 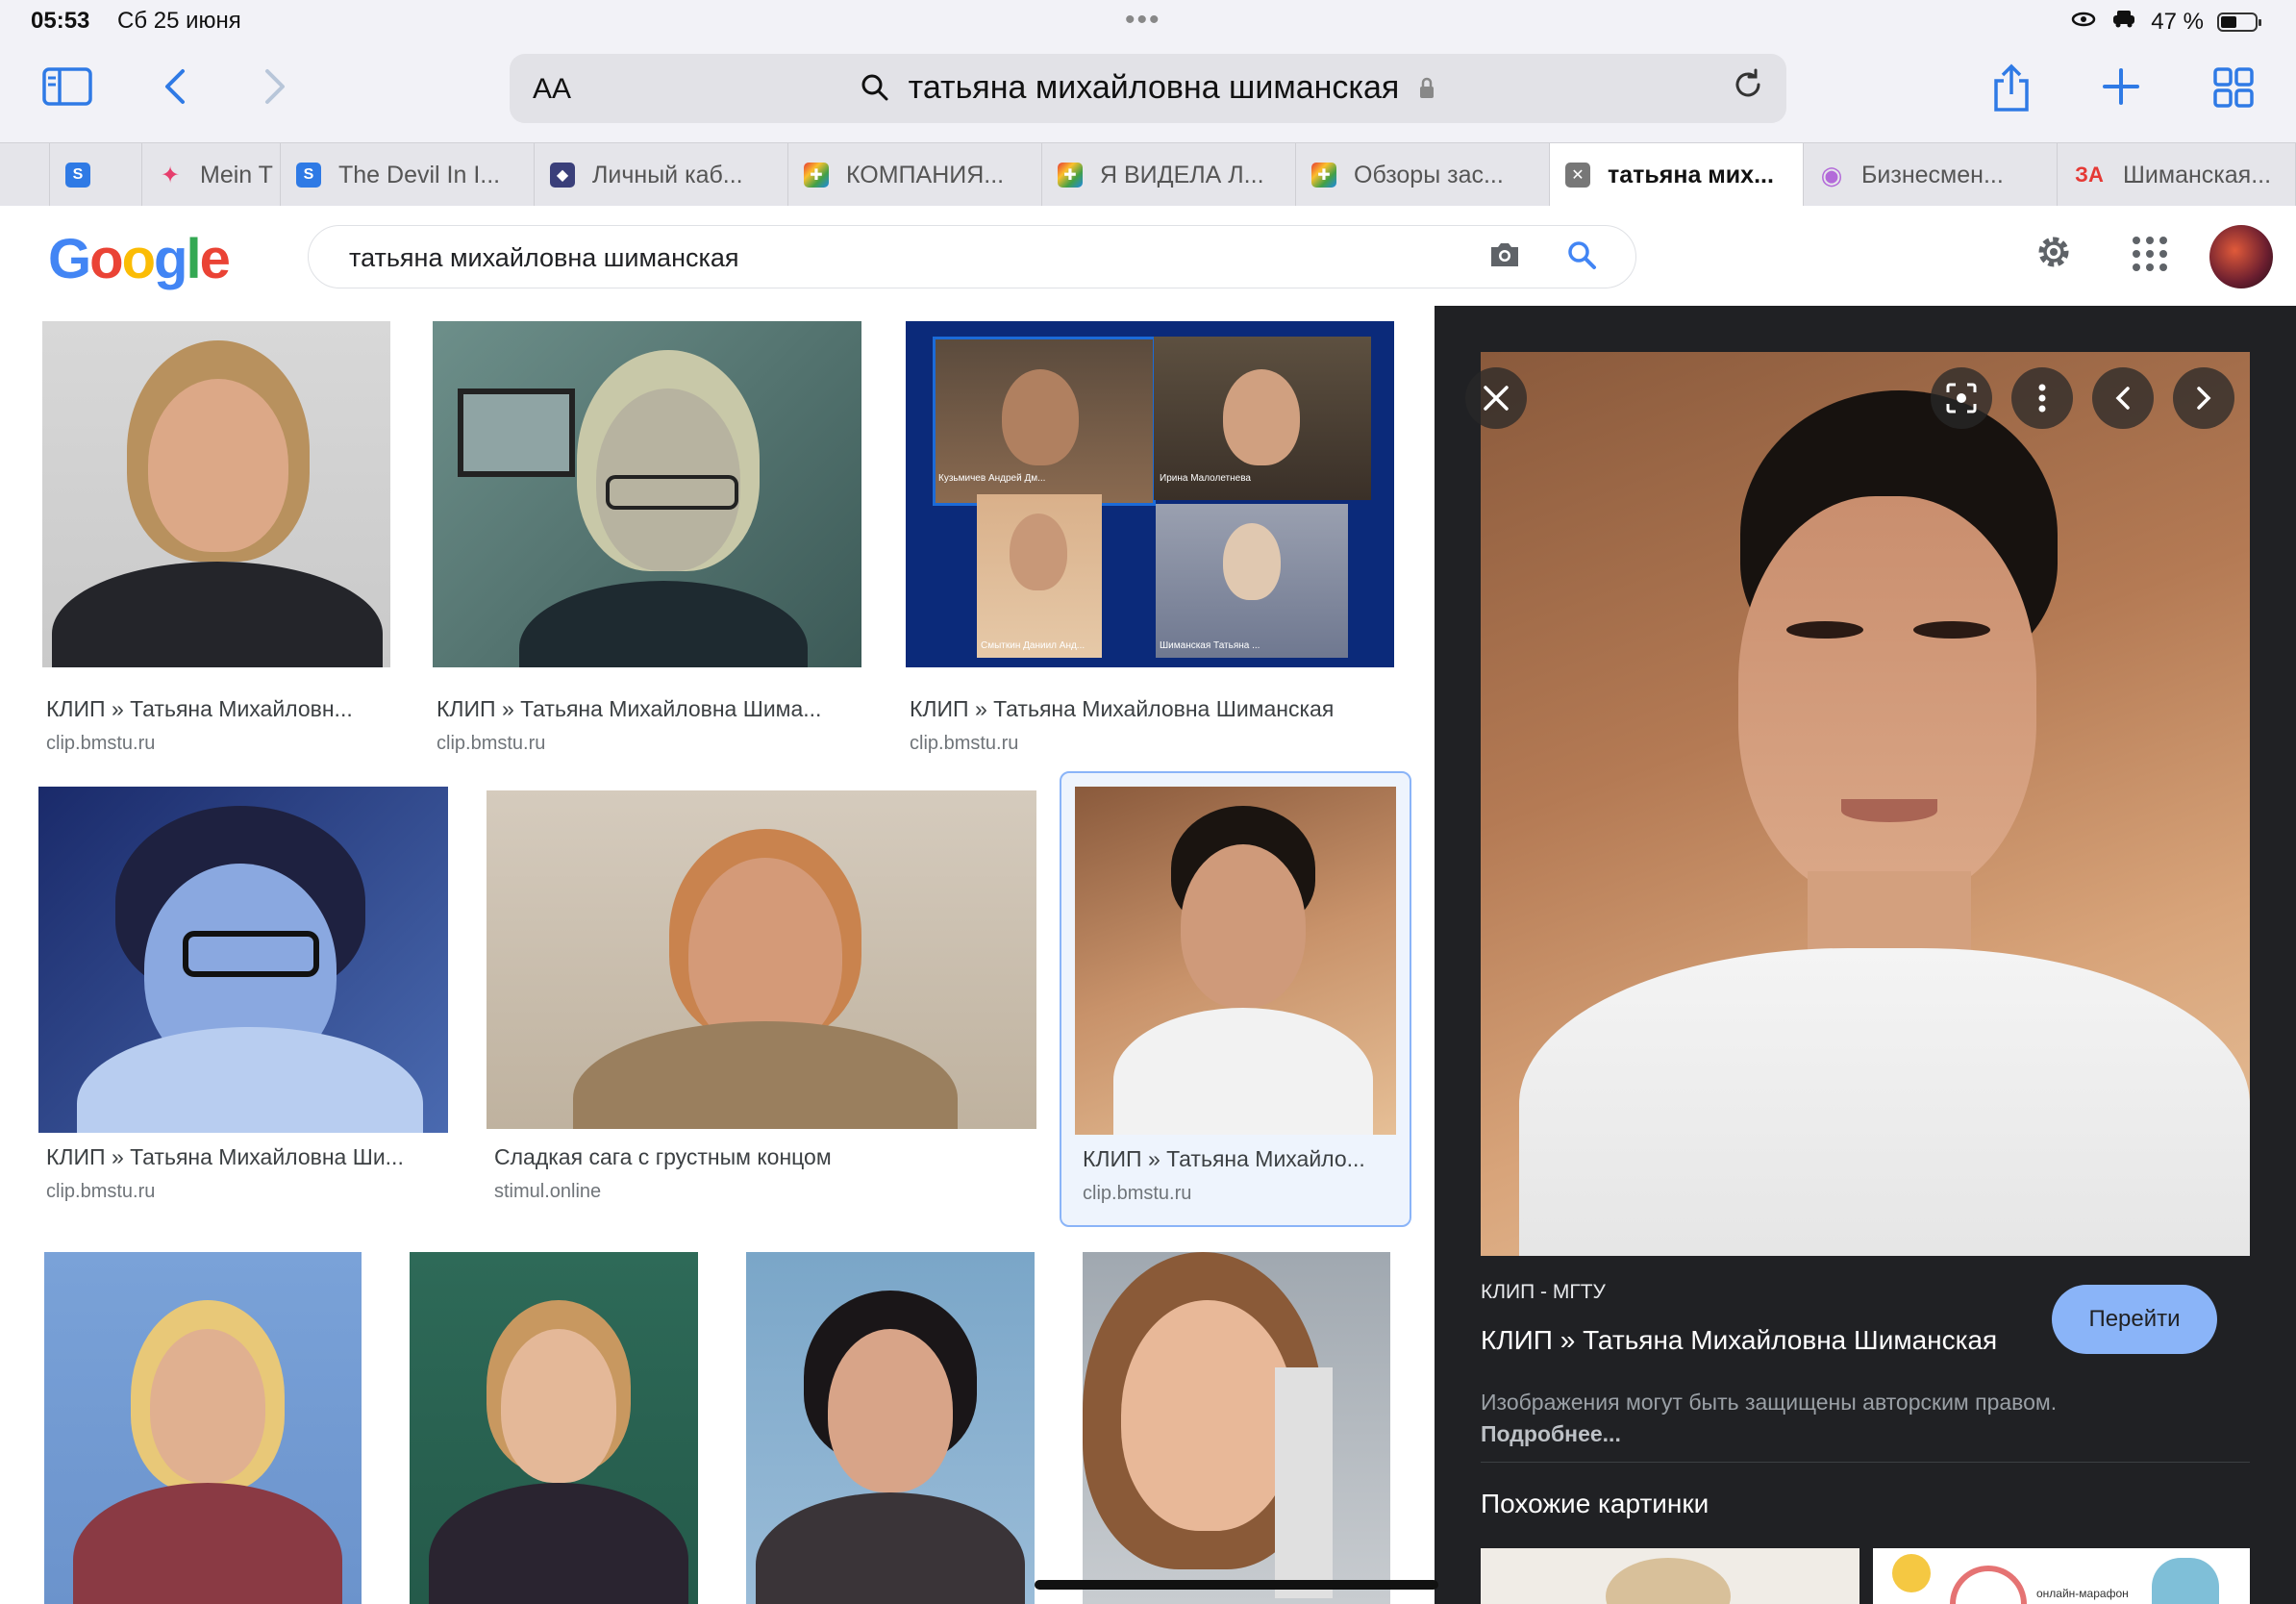 I want to click on tab-favicon: ✦, so click(x=170, y=175).